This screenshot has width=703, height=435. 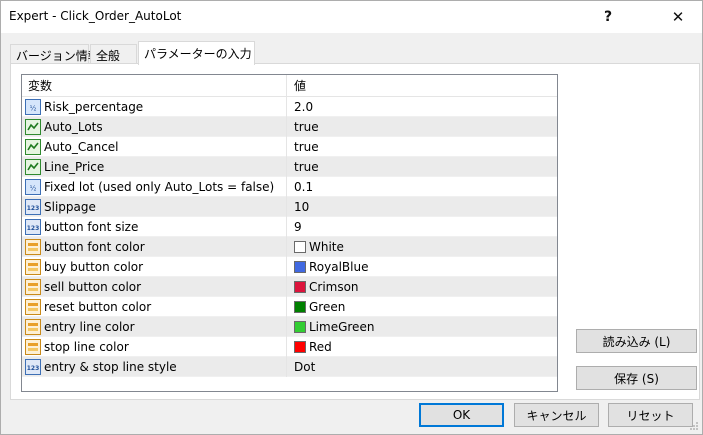 I want to click on parameter-name-cell: reset button color, so click(x=154, y=307).